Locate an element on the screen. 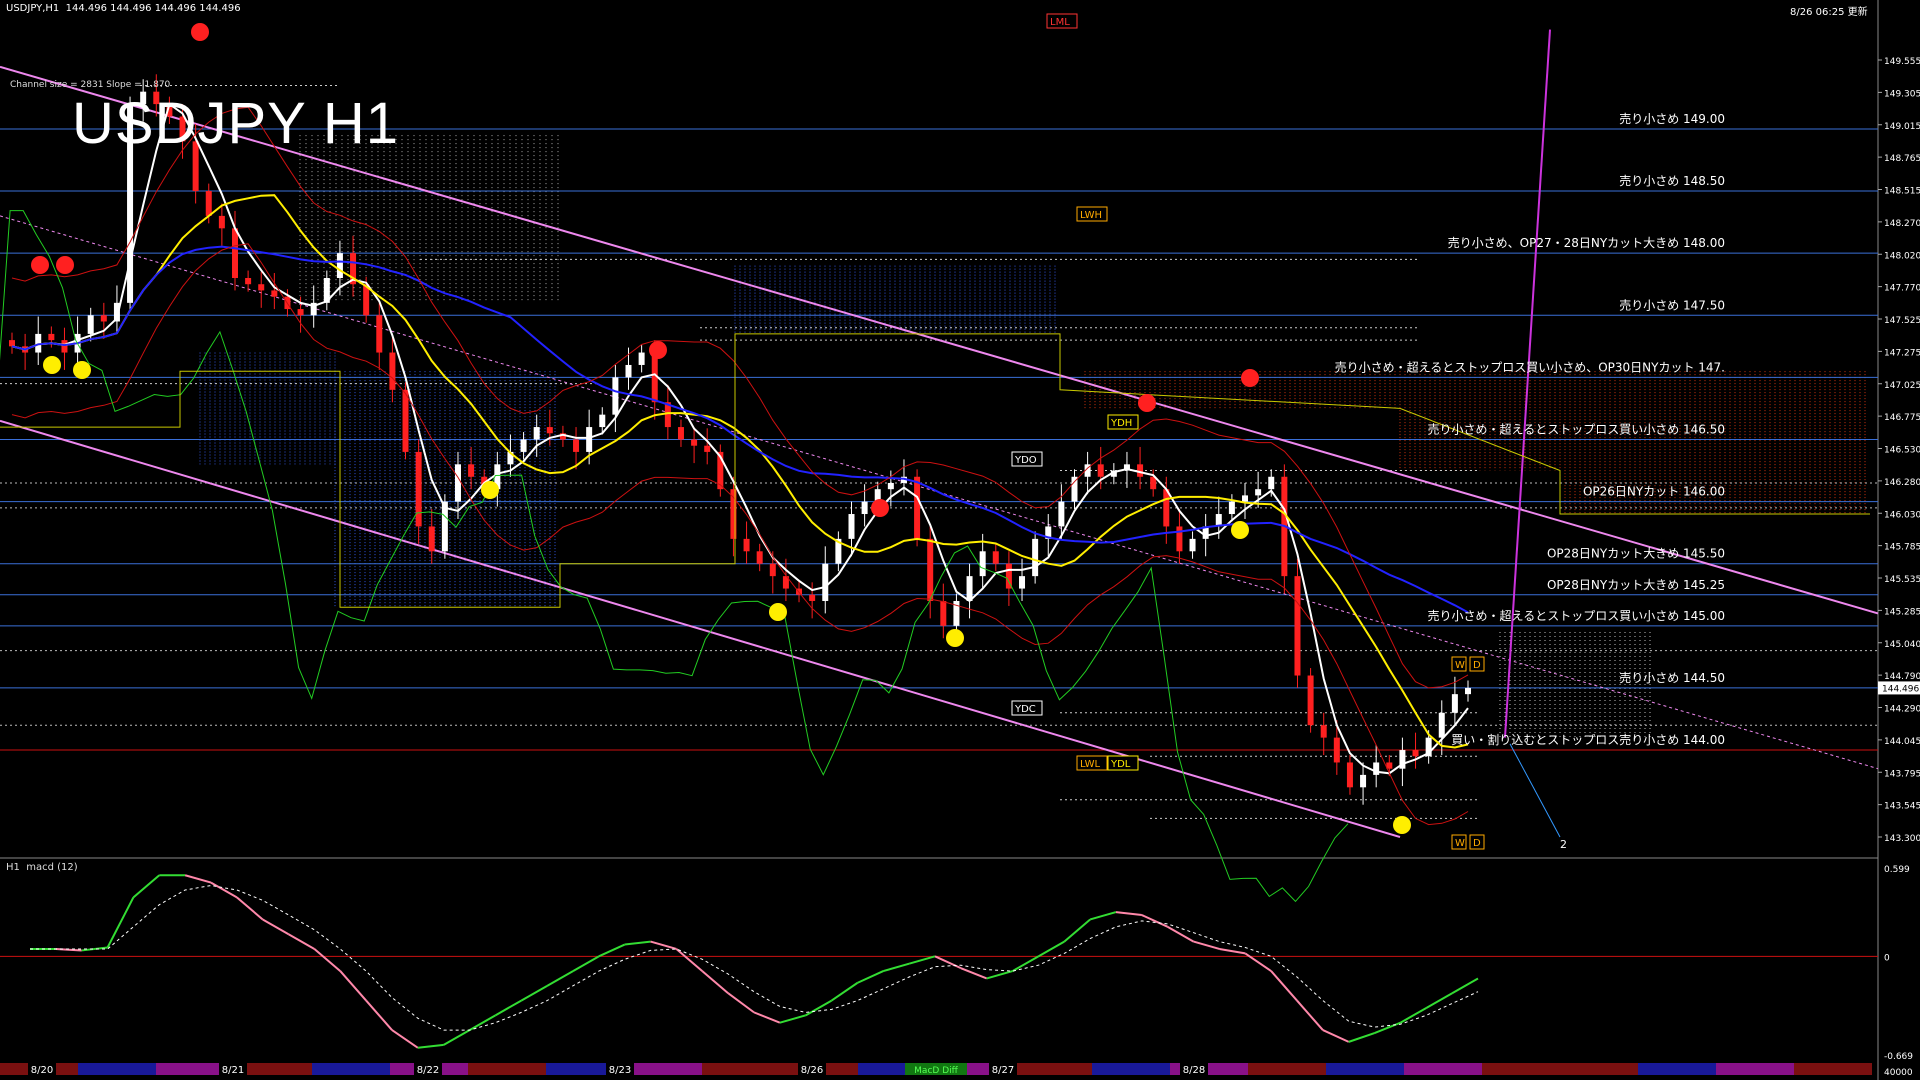 Image resolution: width=1920 pixels, height=1080 pixels. tag-lml: LML is located at coordinates (1060, 22).